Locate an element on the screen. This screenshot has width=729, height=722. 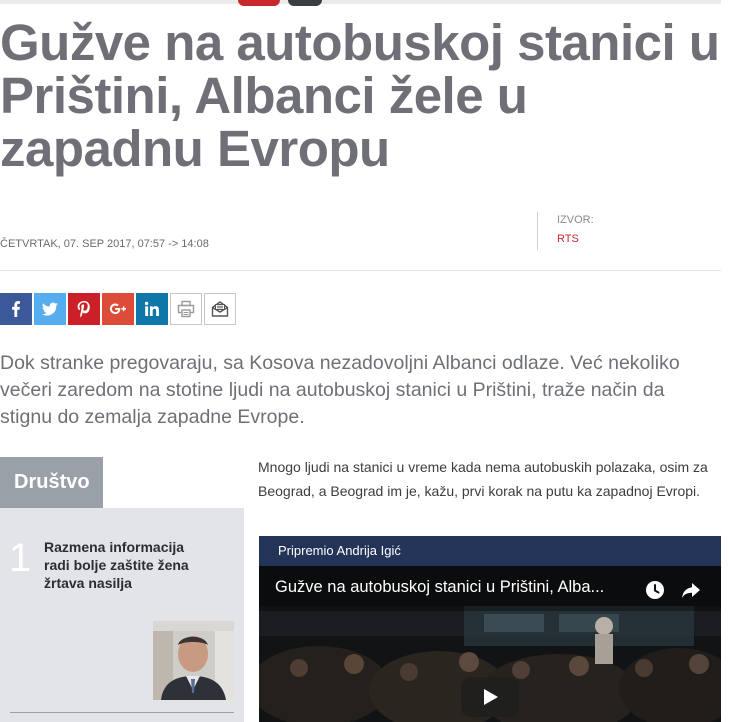
email-button is located at coordinates (220, 309).